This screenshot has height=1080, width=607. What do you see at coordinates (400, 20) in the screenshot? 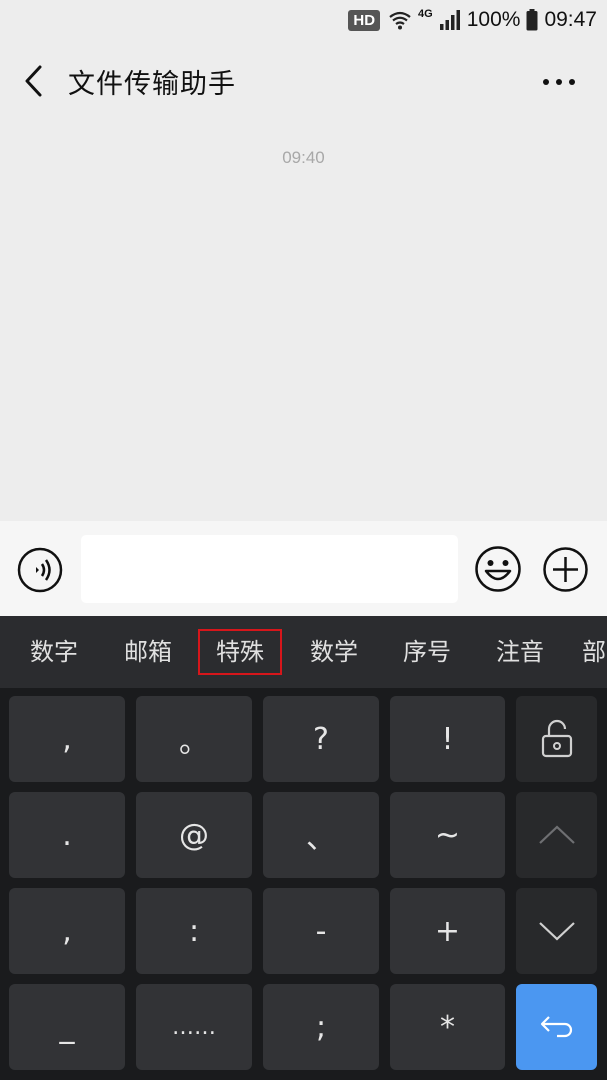
I see `wifi-icon` at bounding box center [400, 20].